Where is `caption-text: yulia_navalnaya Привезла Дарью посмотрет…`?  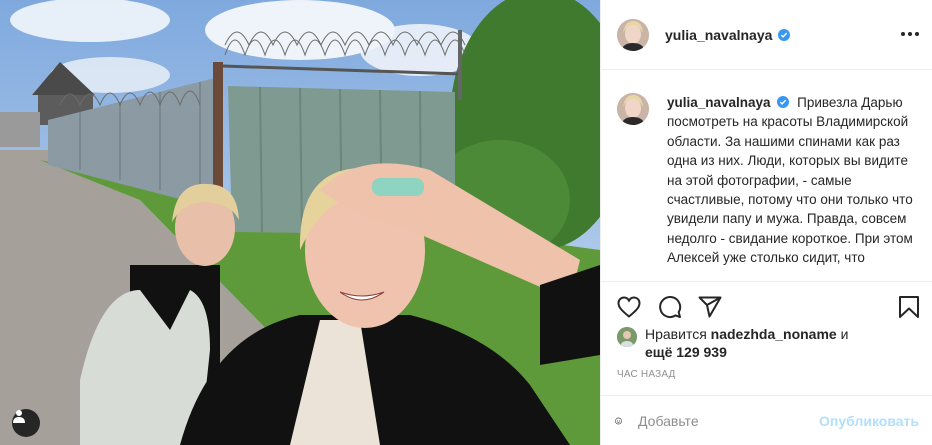
caption-text: yulia_navalnaya Привезла Дарью посмотрет… is located at coordinates (792, 180).